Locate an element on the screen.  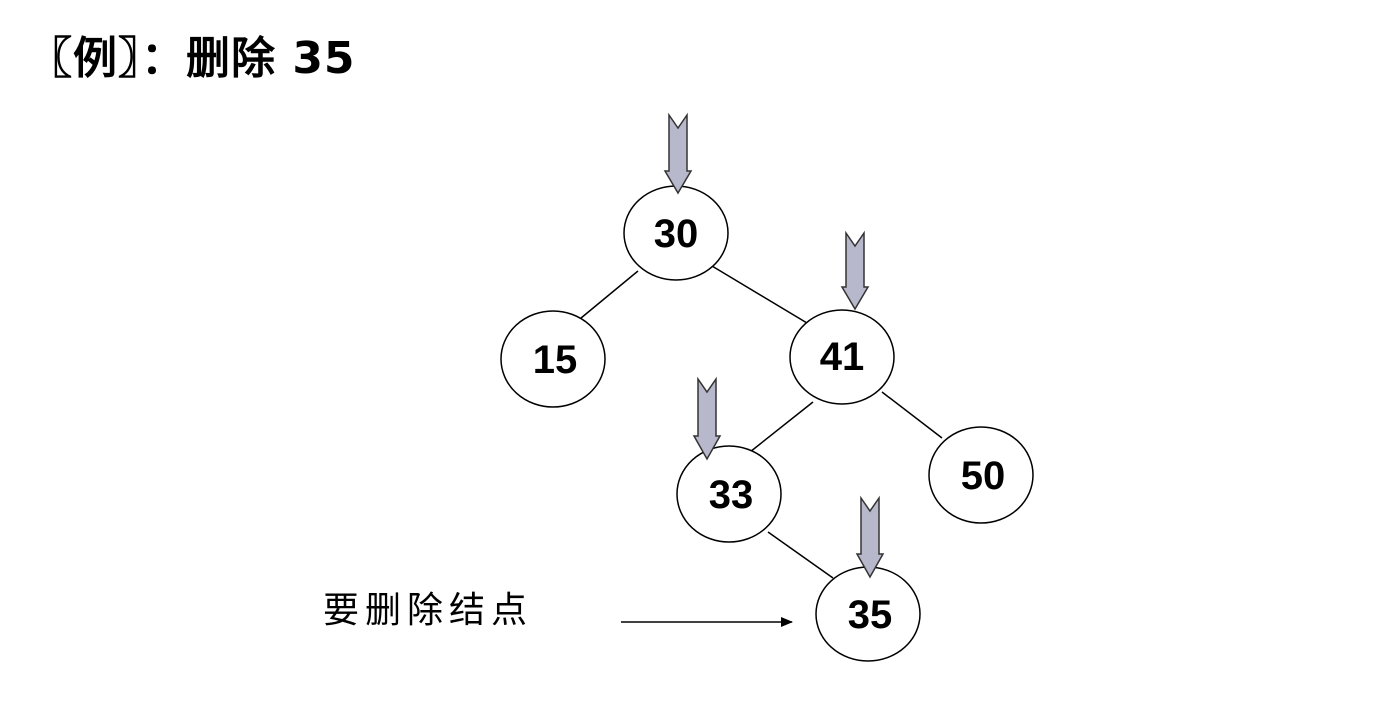
node-label: 35 is located at coordinates (870, 615).